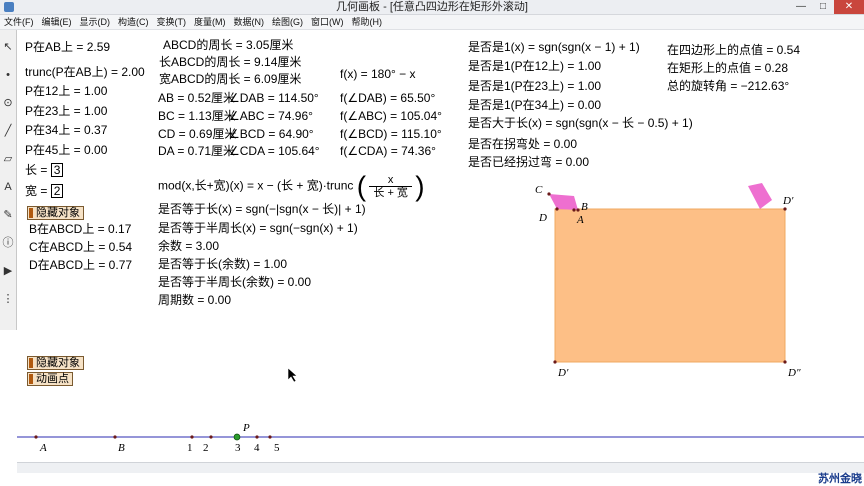  What do you see at coordinates (578, 210) in the screenshot?
I see `point-b` at bounding box center [578, 210].